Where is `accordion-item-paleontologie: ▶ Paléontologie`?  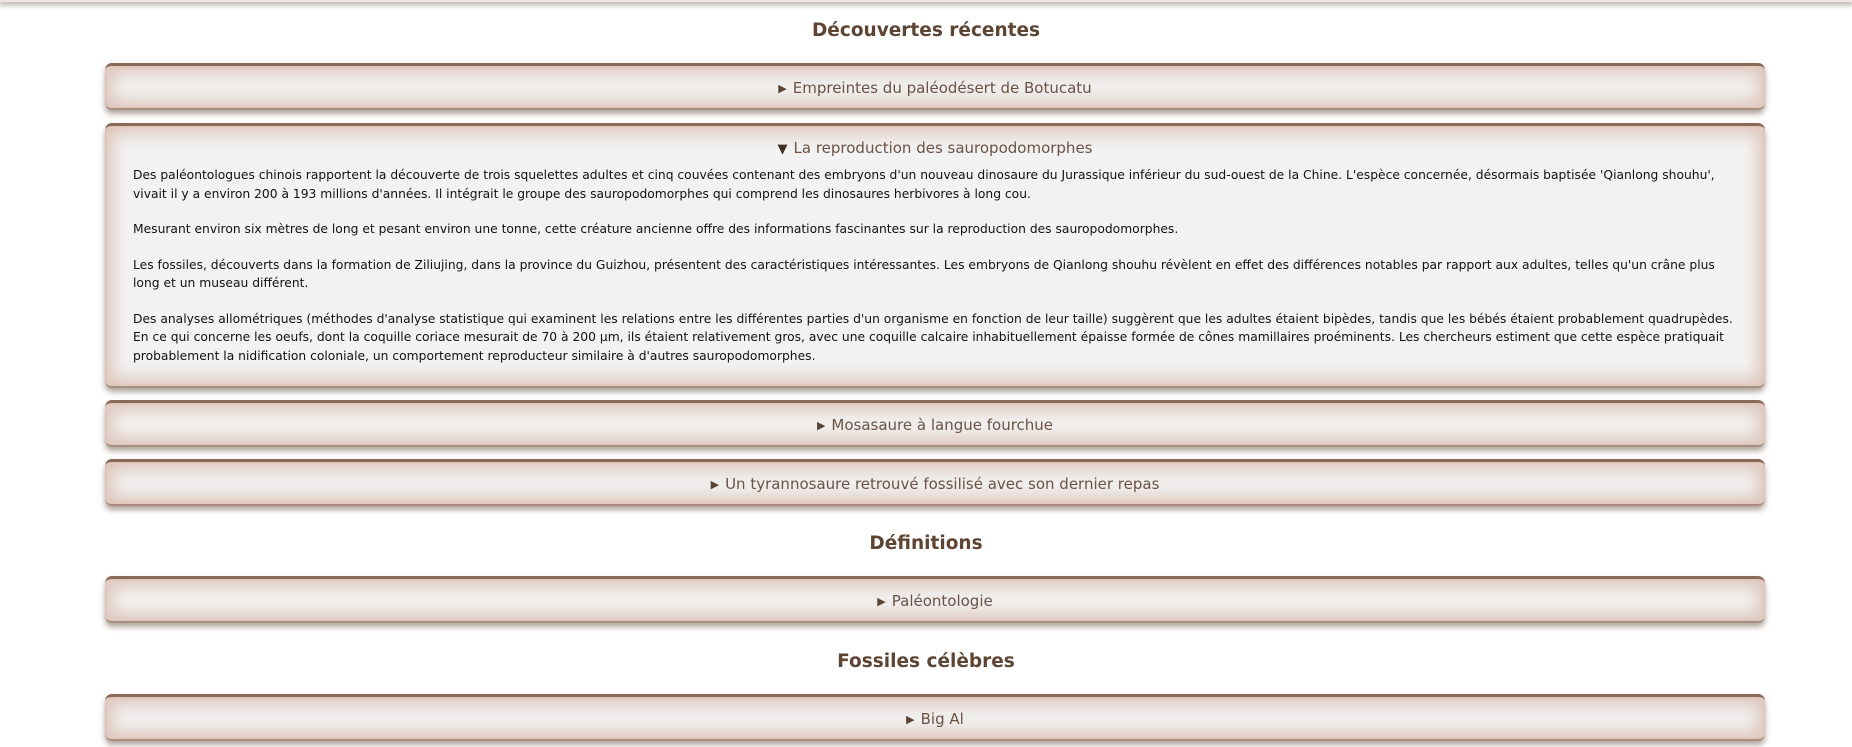 accordion-item-paleontologie: ▶ Paléontologie is located at coordinates (935, 599).